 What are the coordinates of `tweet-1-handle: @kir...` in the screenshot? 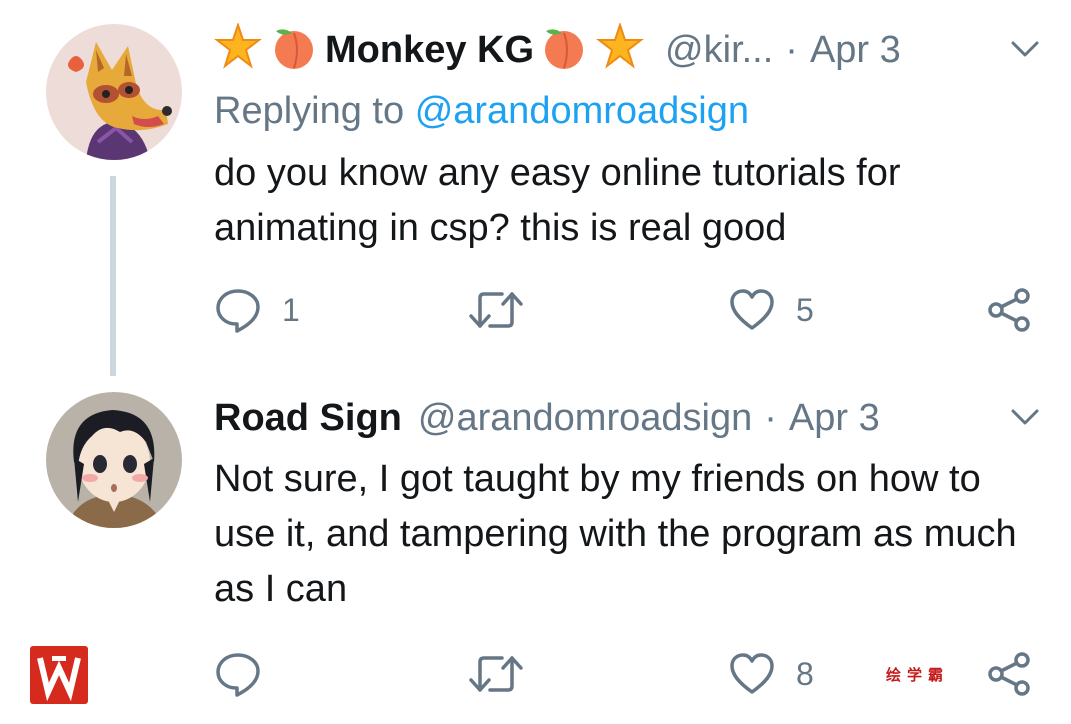 It's located at (719, 50).